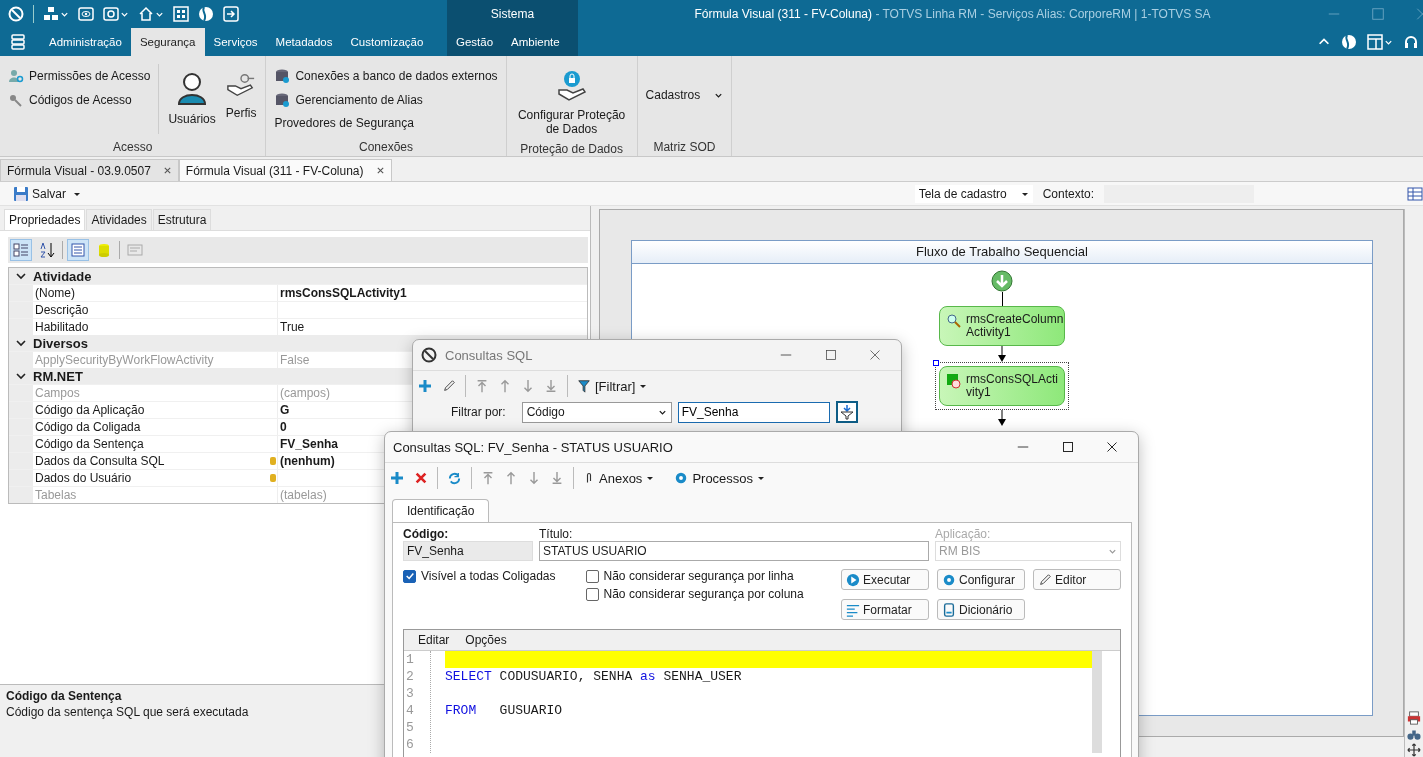  What do you see at coordinates (1077, 579) in the screenshot?
I see `edit-button: Editor` at bounding box center [1077, 579].